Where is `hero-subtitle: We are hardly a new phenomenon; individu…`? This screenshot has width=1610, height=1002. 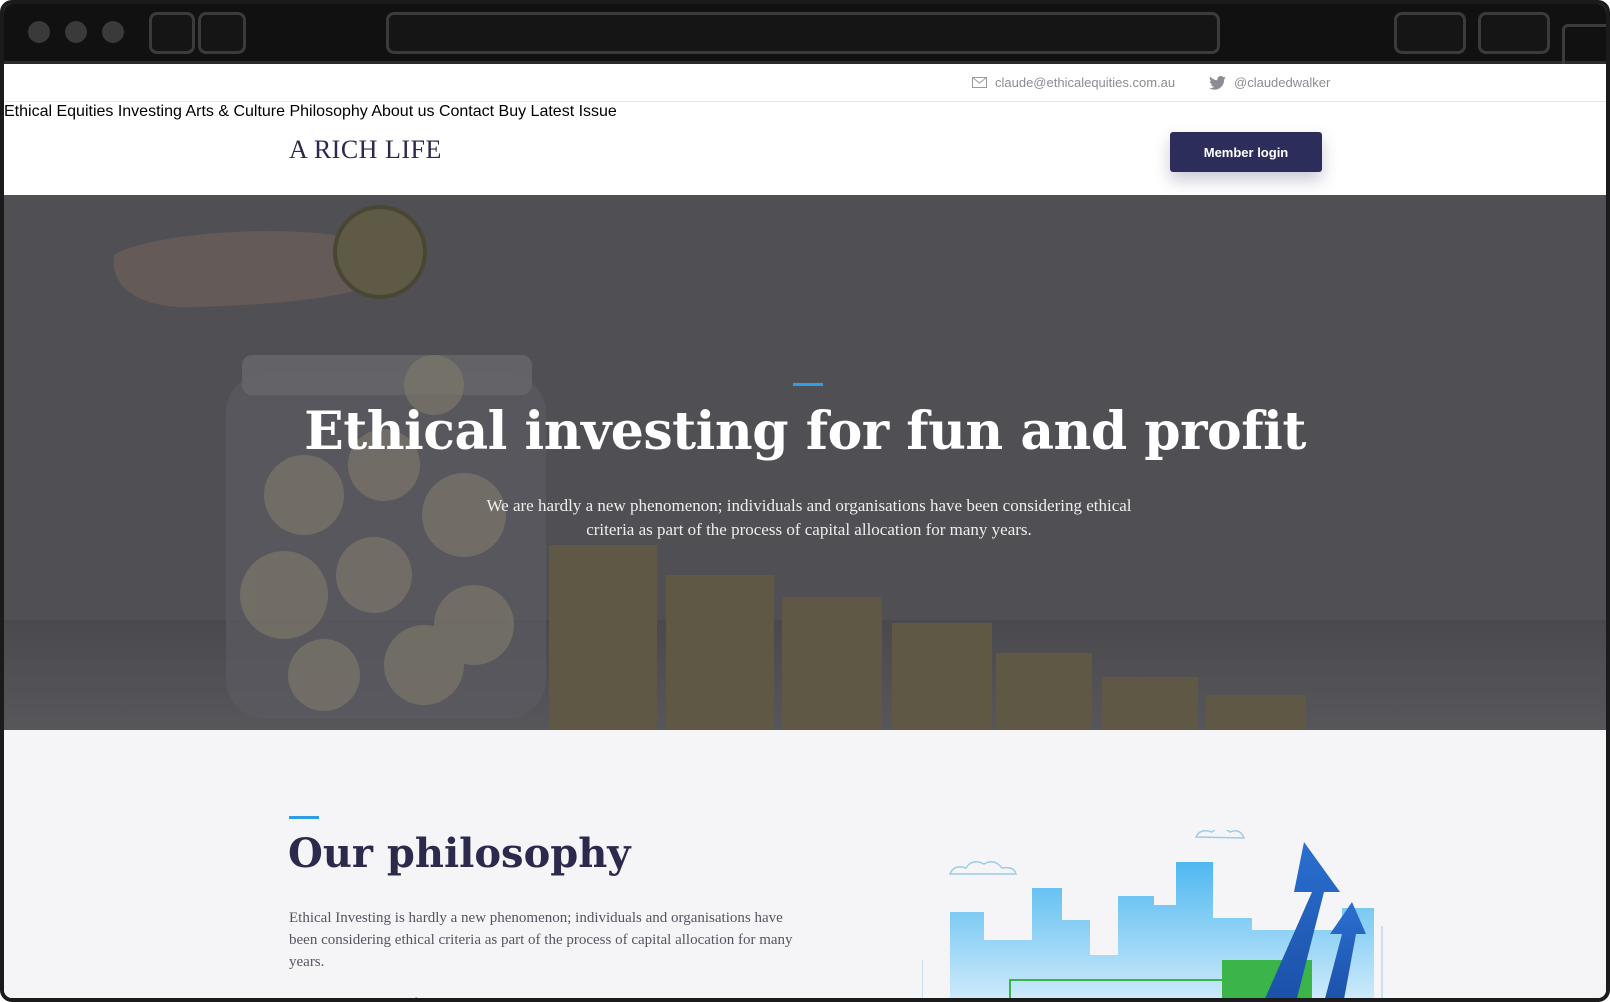 hero-subtitle: We are hardly a new phenomenon; individu… is located at coordinates (809, 517).